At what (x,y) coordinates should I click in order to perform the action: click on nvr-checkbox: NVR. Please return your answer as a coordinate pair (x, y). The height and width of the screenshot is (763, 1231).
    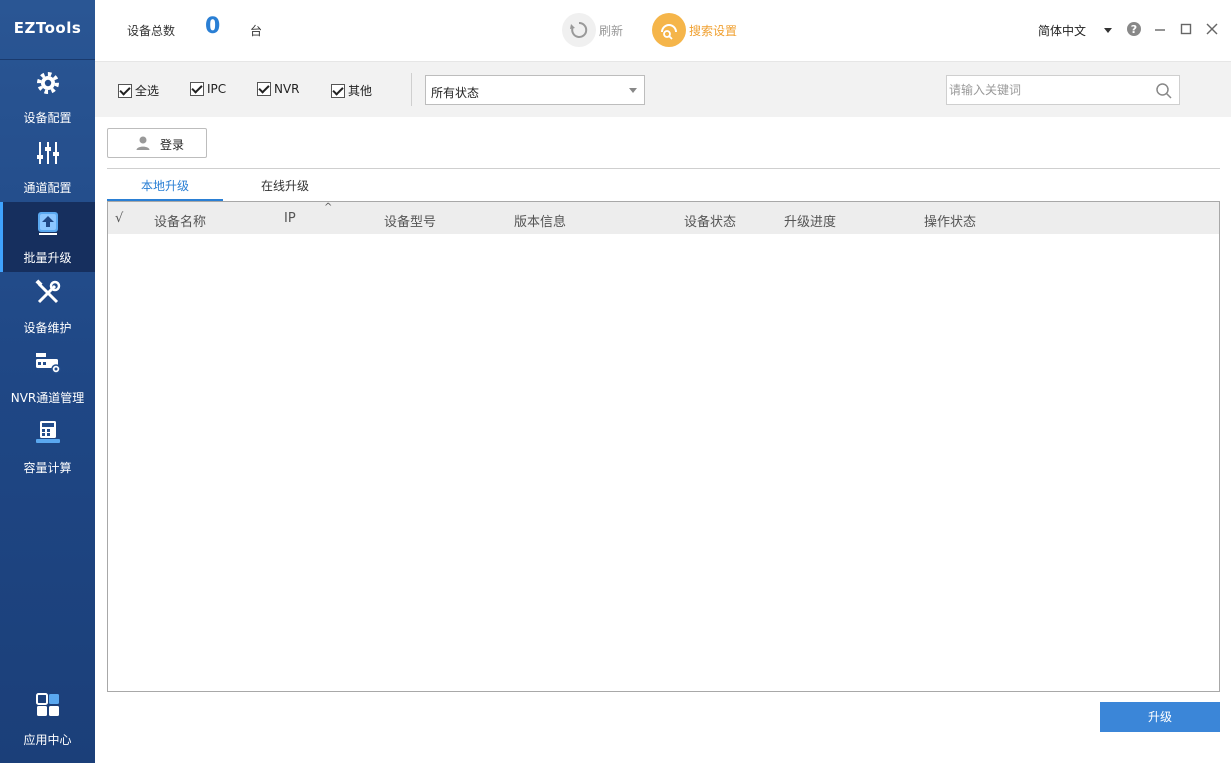
    Looking at the image, I should click on (278, 89).